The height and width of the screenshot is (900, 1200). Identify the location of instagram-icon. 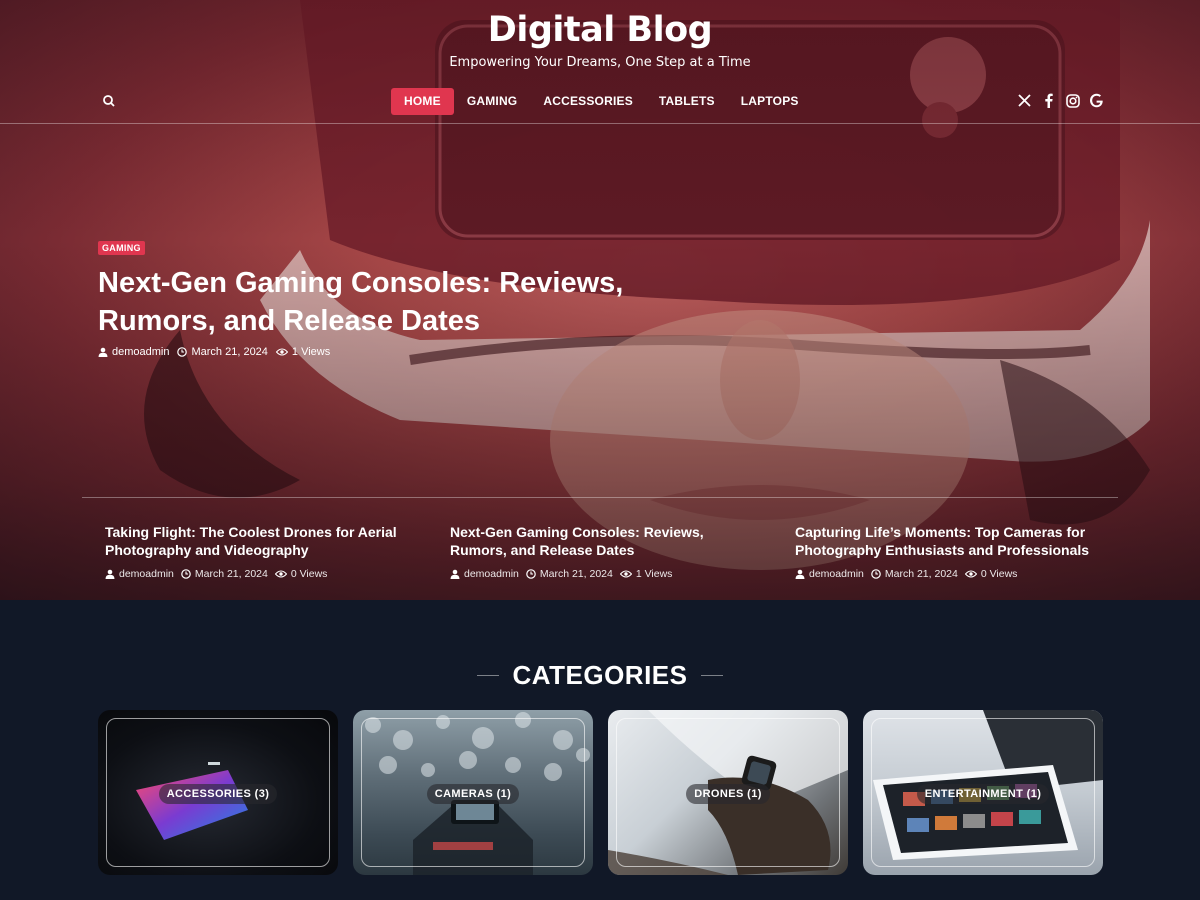
(1072, 100).